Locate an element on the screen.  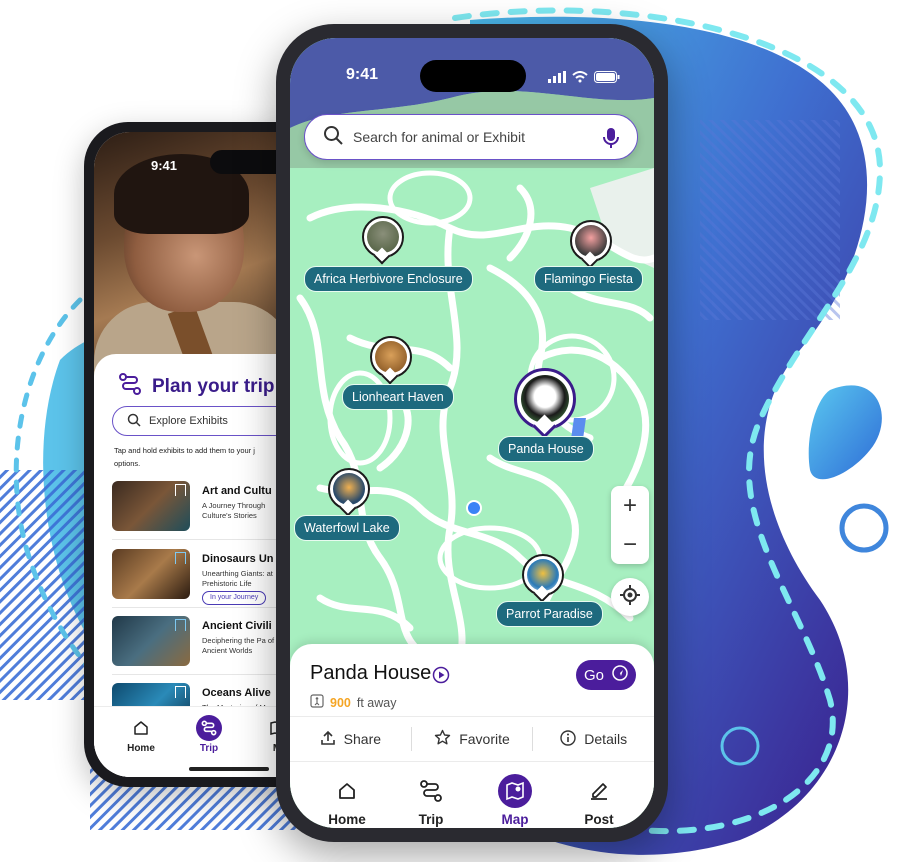
map-icon is located at coordinates (515, 791).